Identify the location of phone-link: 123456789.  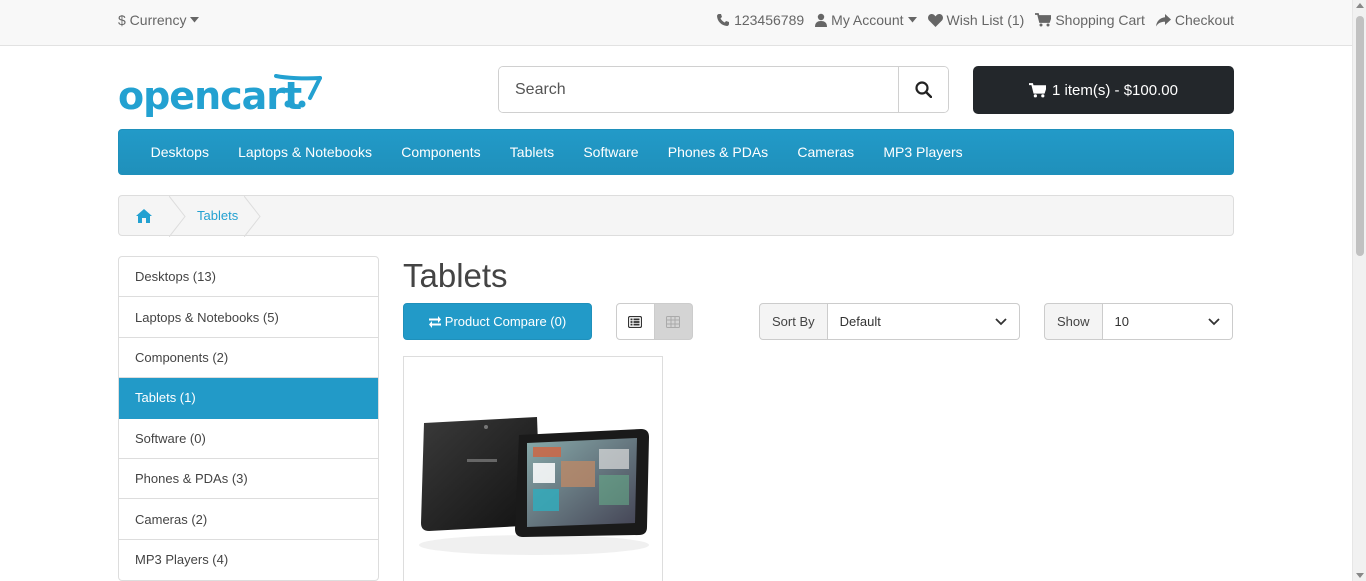
(760, 20).